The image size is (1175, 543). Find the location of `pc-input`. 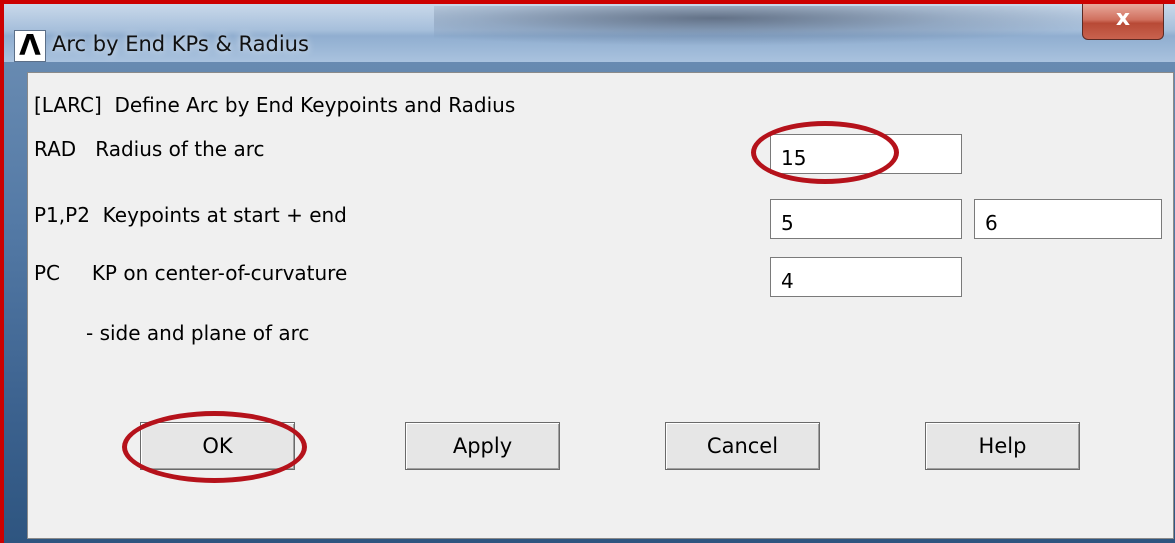

pc-input is located at coordinates (866, 277).